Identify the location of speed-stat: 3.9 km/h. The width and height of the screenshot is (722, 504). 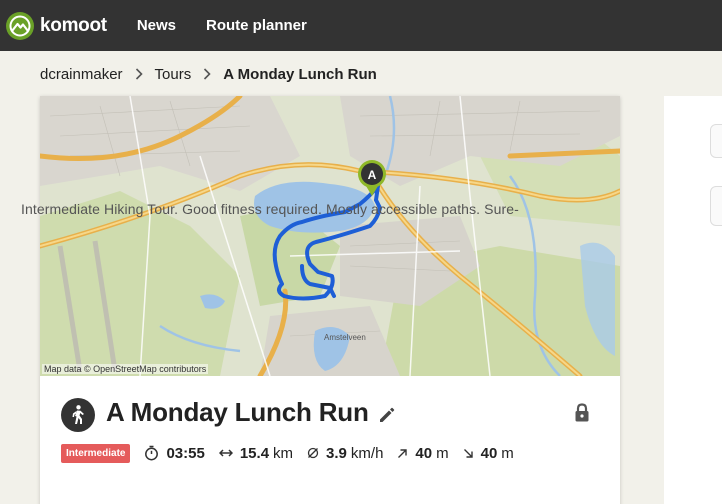
(345, 453).